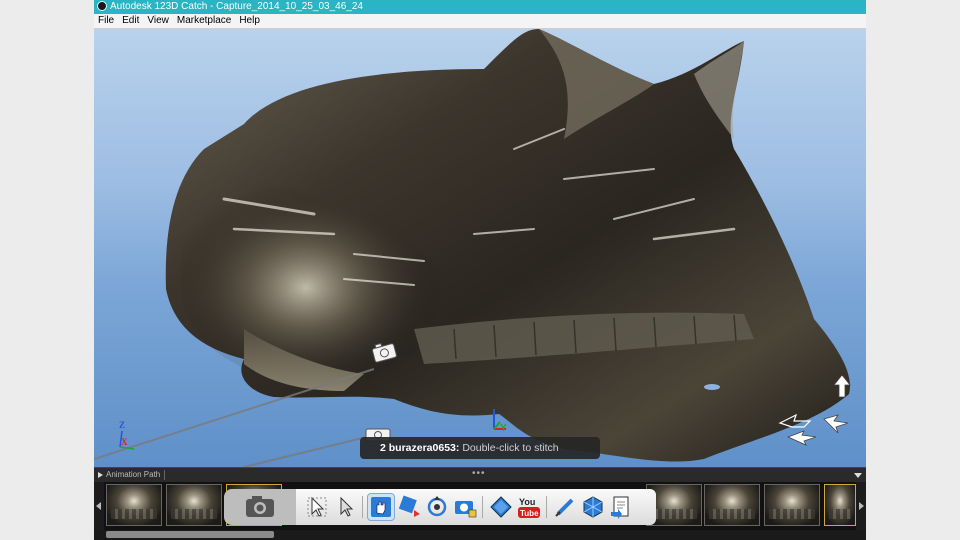 This screenshot has height=540, width=960. I want to click on left-arrow-icon, so click(795, 420).